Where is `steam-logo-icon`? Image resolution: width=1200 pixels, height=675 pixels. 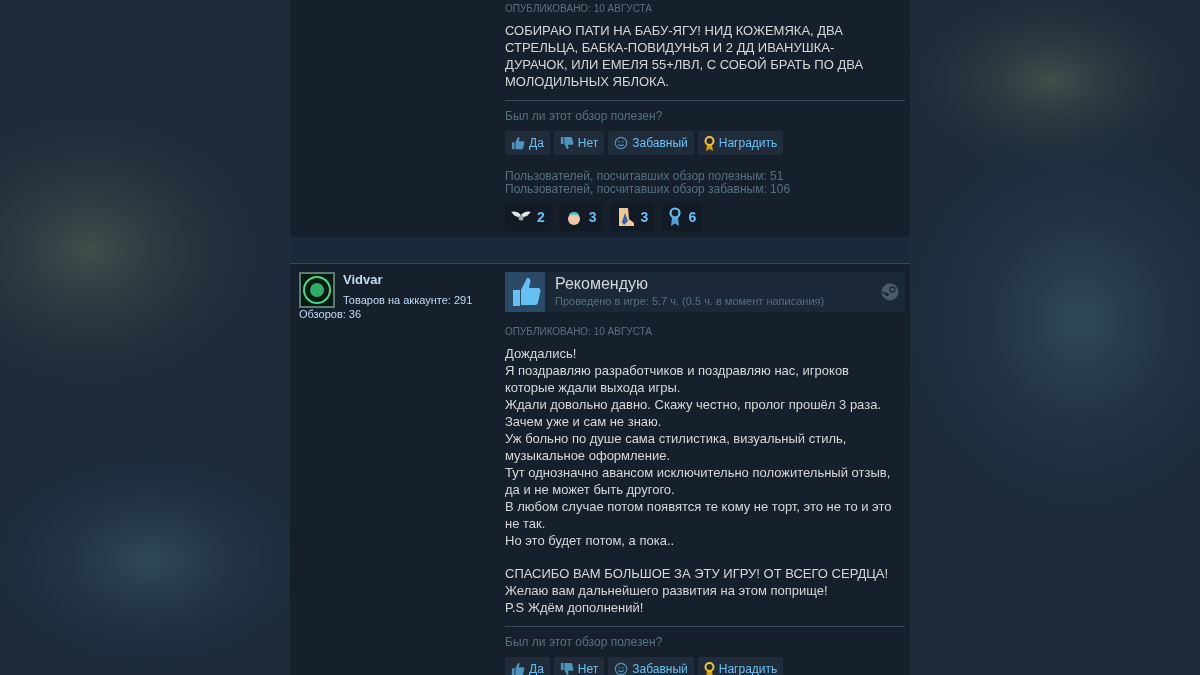
steam-logo-icon is located at coordinates (890, 292).